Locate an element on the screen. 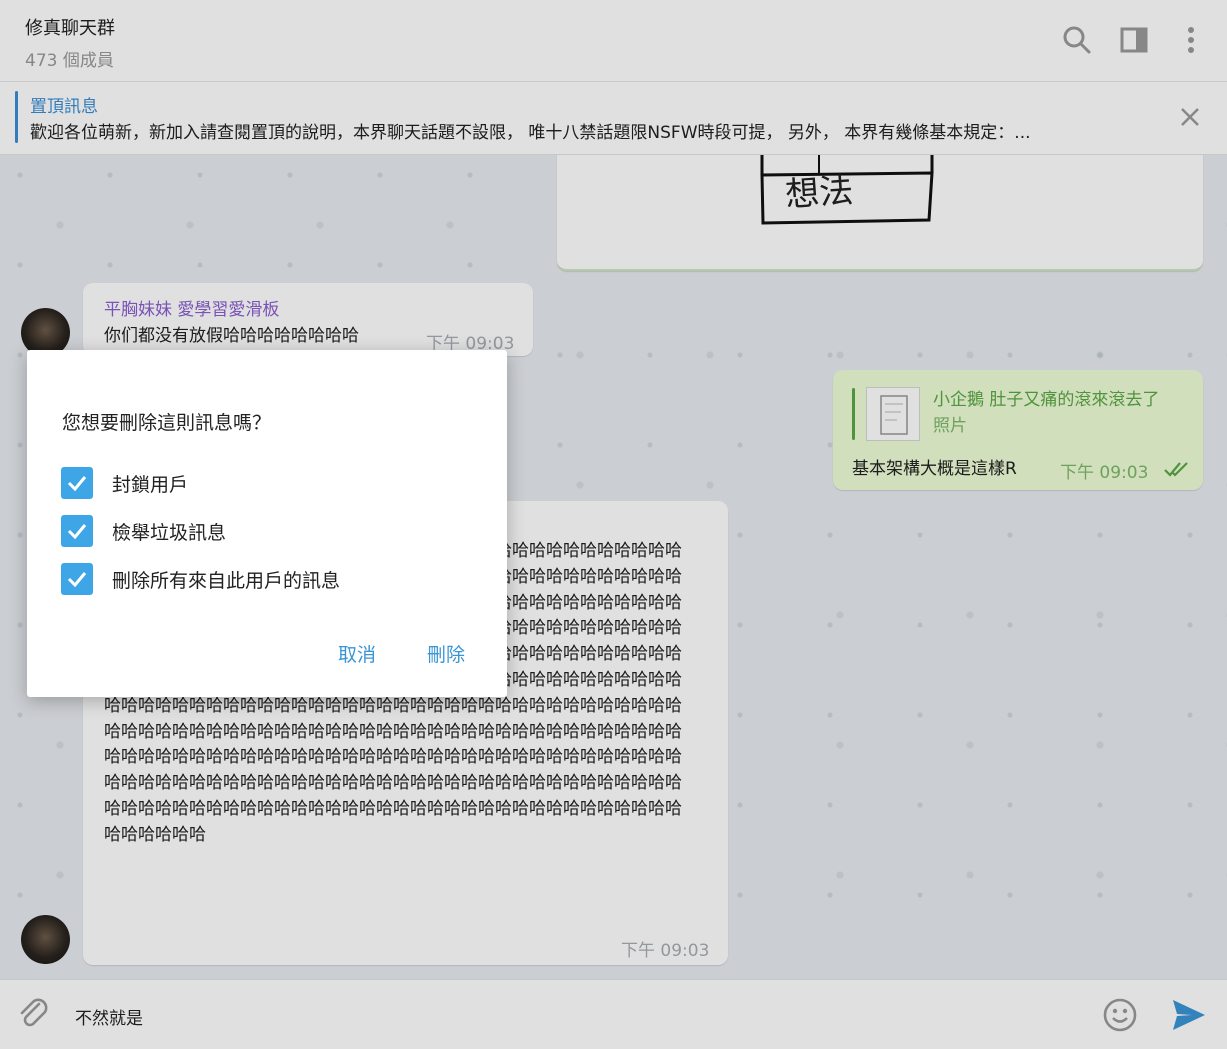 This screenshot has width=1227, height=1049. delete-all-option: 刪除所有來自此用戶的訊息 is located at coordinates (271, 579).